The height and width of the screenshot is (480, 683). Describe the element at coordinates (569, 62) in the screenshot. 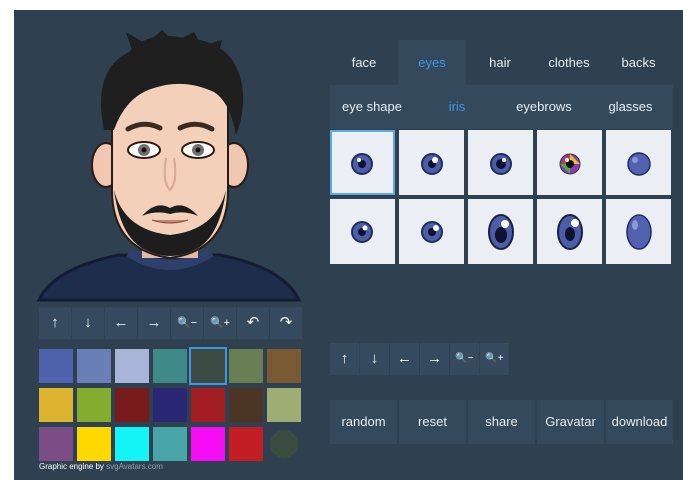

I see `tab-clothes: clothes` at that location.